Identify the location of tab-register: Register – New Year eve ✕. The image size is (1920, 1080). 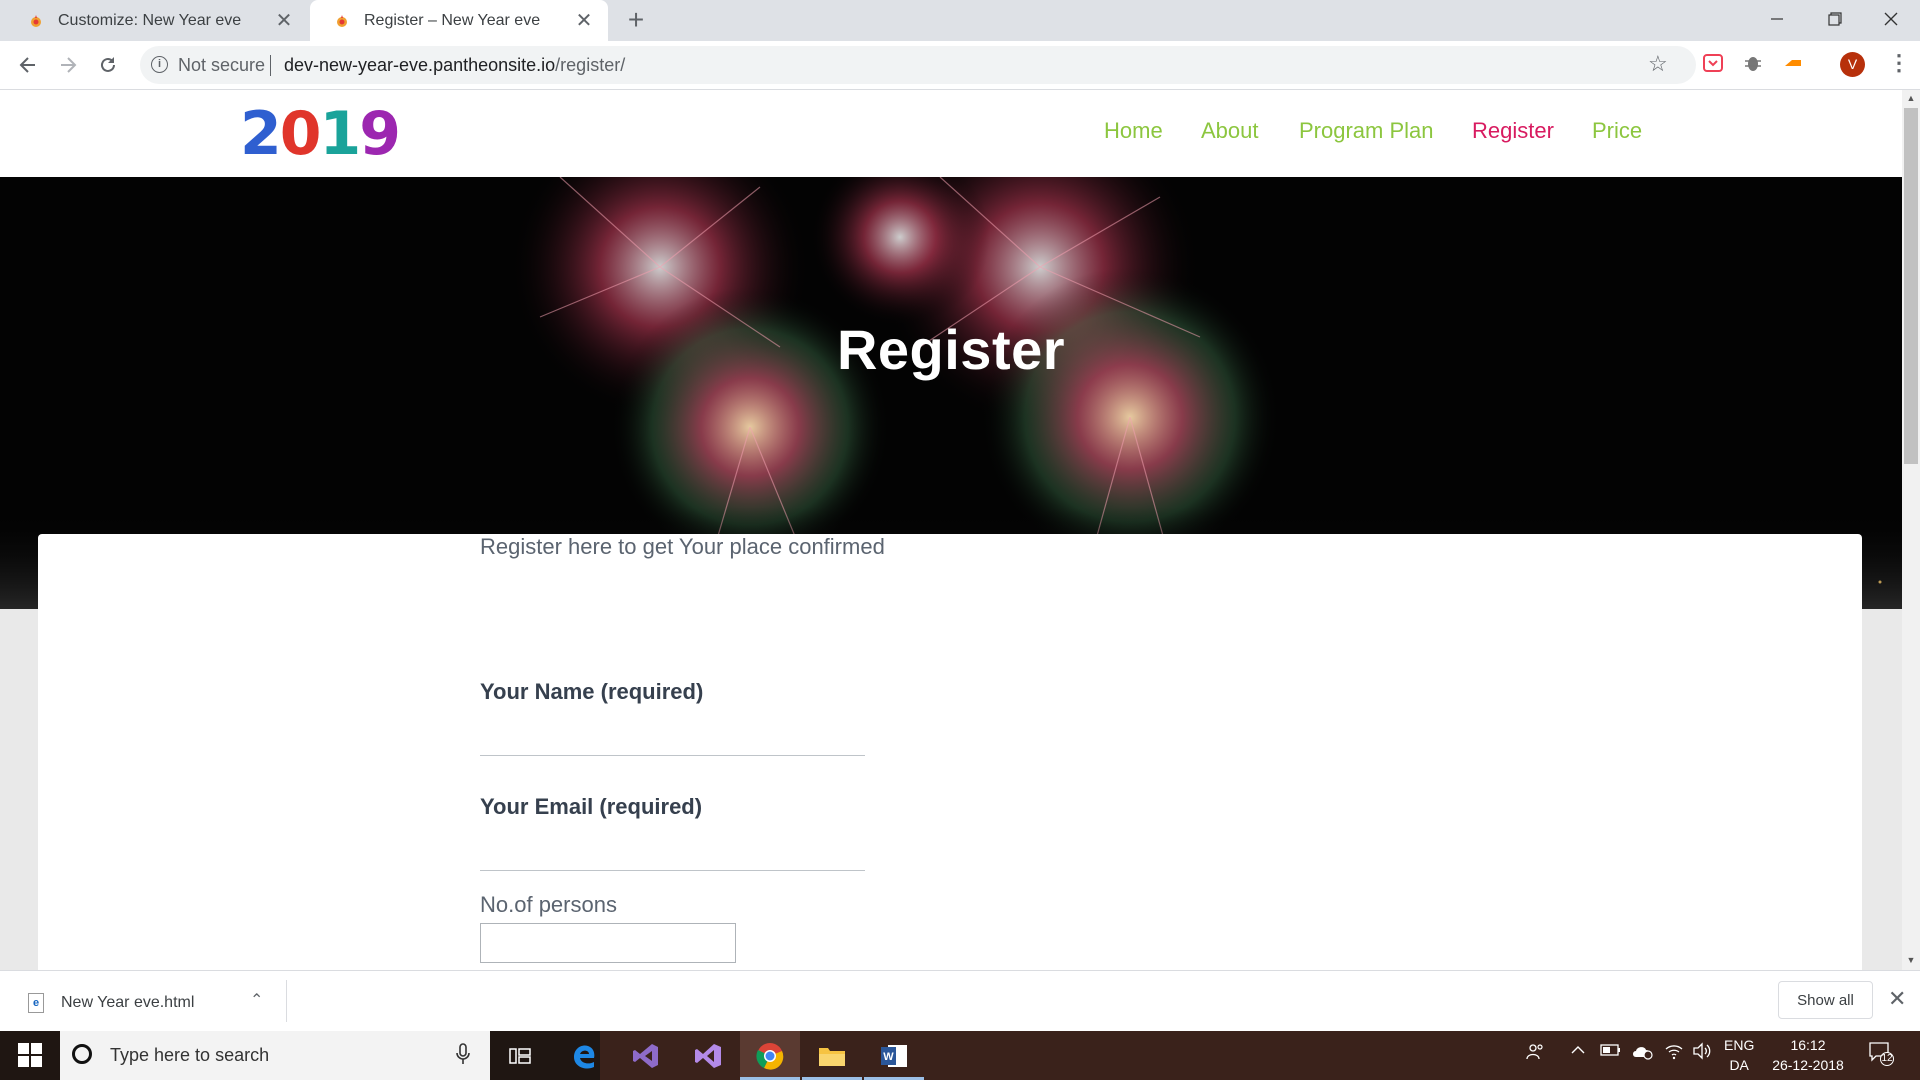
(459, 20).